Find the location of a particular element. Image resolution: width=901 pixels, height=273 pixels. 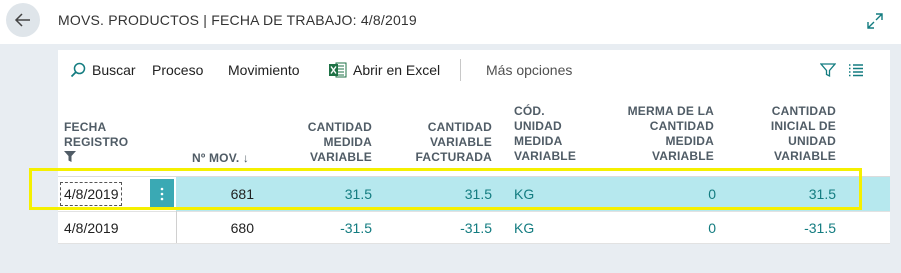

movement-label: Movimiento is located at coordinates (264, 70).